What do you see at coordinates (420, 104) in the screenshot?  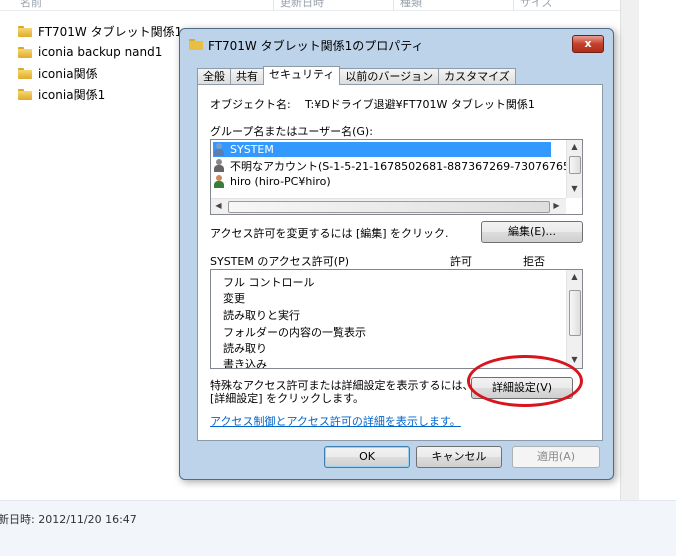 I see `object-name-value: T:¥Dドライブ退避¥FT701W タブレット関係1` at bounding box center [420, 104].